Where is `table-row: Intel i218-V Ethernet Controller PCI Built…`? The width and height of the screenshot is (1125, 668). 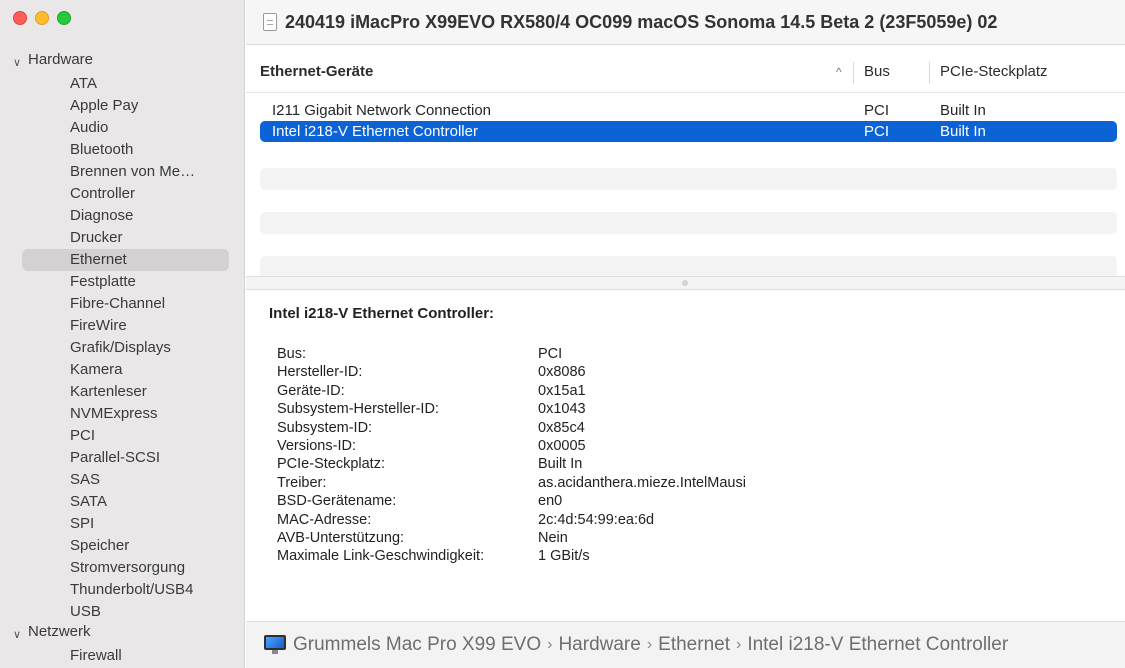
table-row: Intel i218-V Ethernet Controller PCI Built… is located at coordinates (688, 131).